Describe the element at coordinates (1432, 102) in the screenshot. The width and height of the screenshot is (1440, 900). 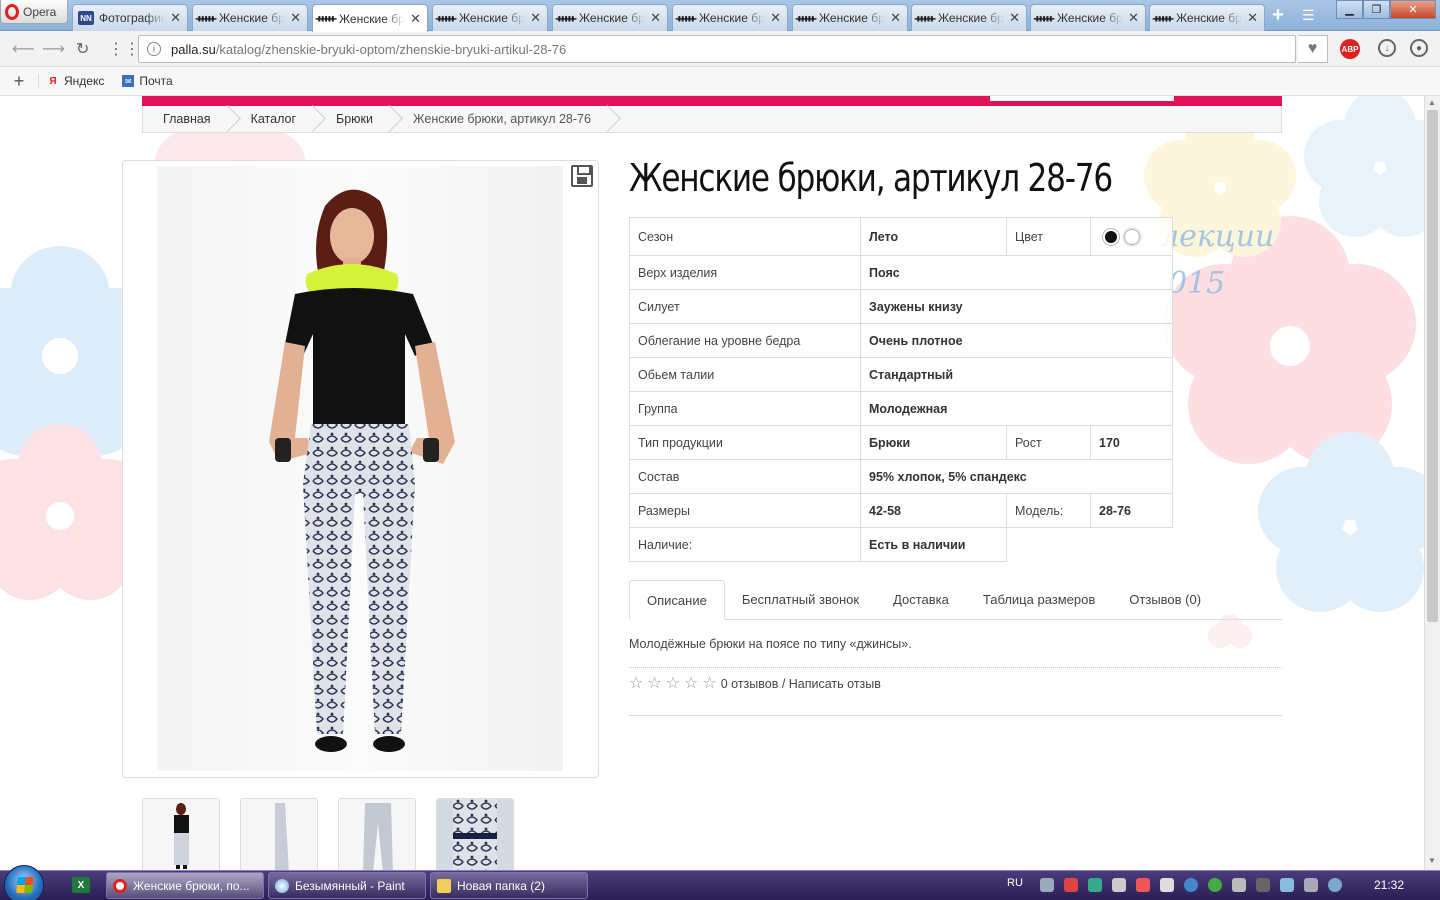
I see `scroll-up-arrow-icon: ▲` at that location.